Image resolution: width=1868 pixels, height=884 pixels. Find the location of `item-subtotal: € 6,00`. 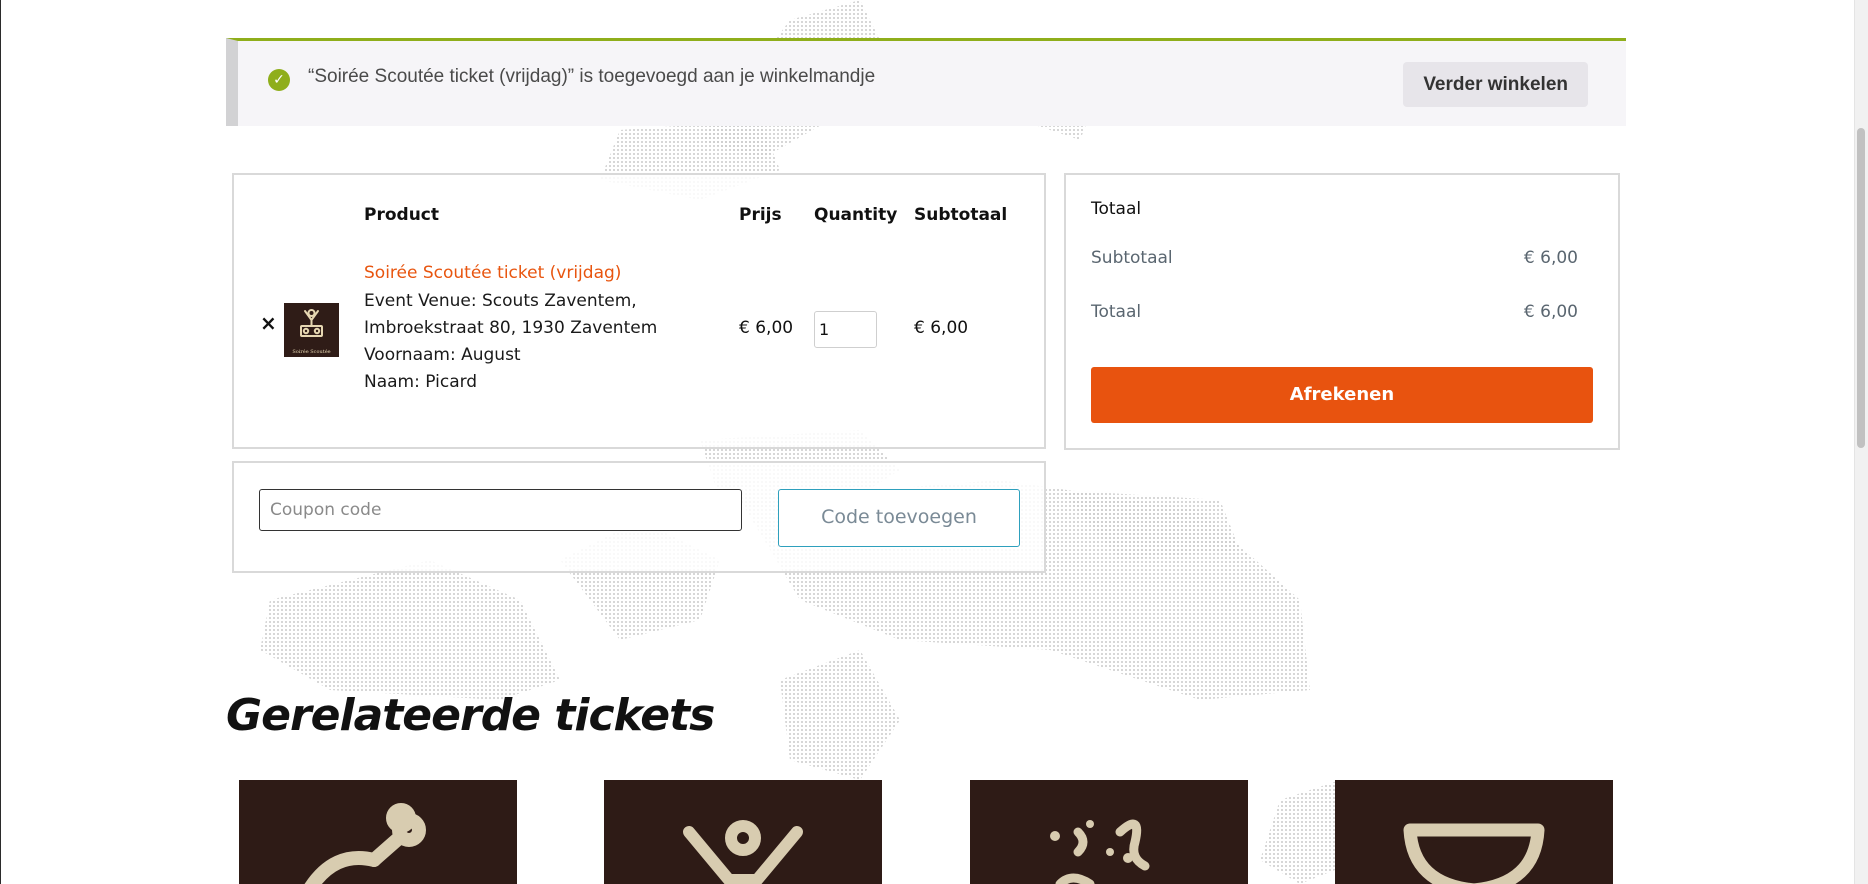

item-subtotal: € 6,00 is located at coordinates (941, 328).